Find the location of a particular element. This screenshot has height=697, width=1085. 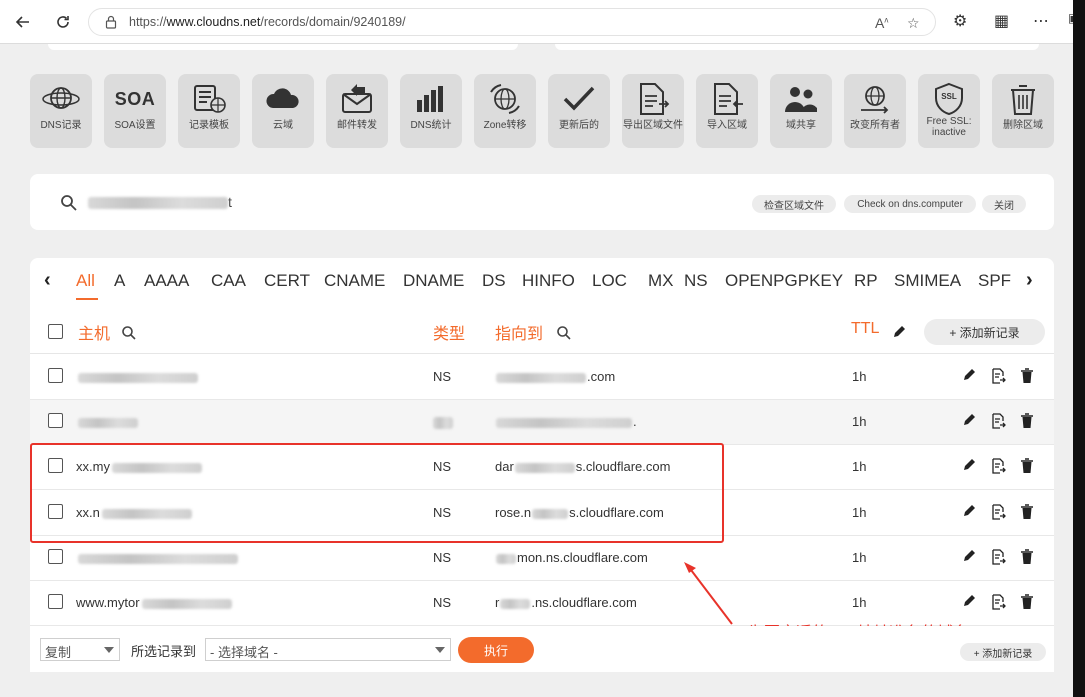

domain-select: - 选择域名 - is located at coordinates (328, 649).